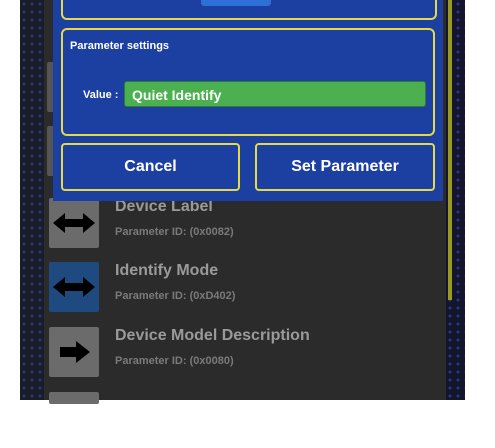  What do you see at coordinates (167, 270) in the screenshot?
I see `list-item-title: Identify Mode` at bounding box center [167, 270].